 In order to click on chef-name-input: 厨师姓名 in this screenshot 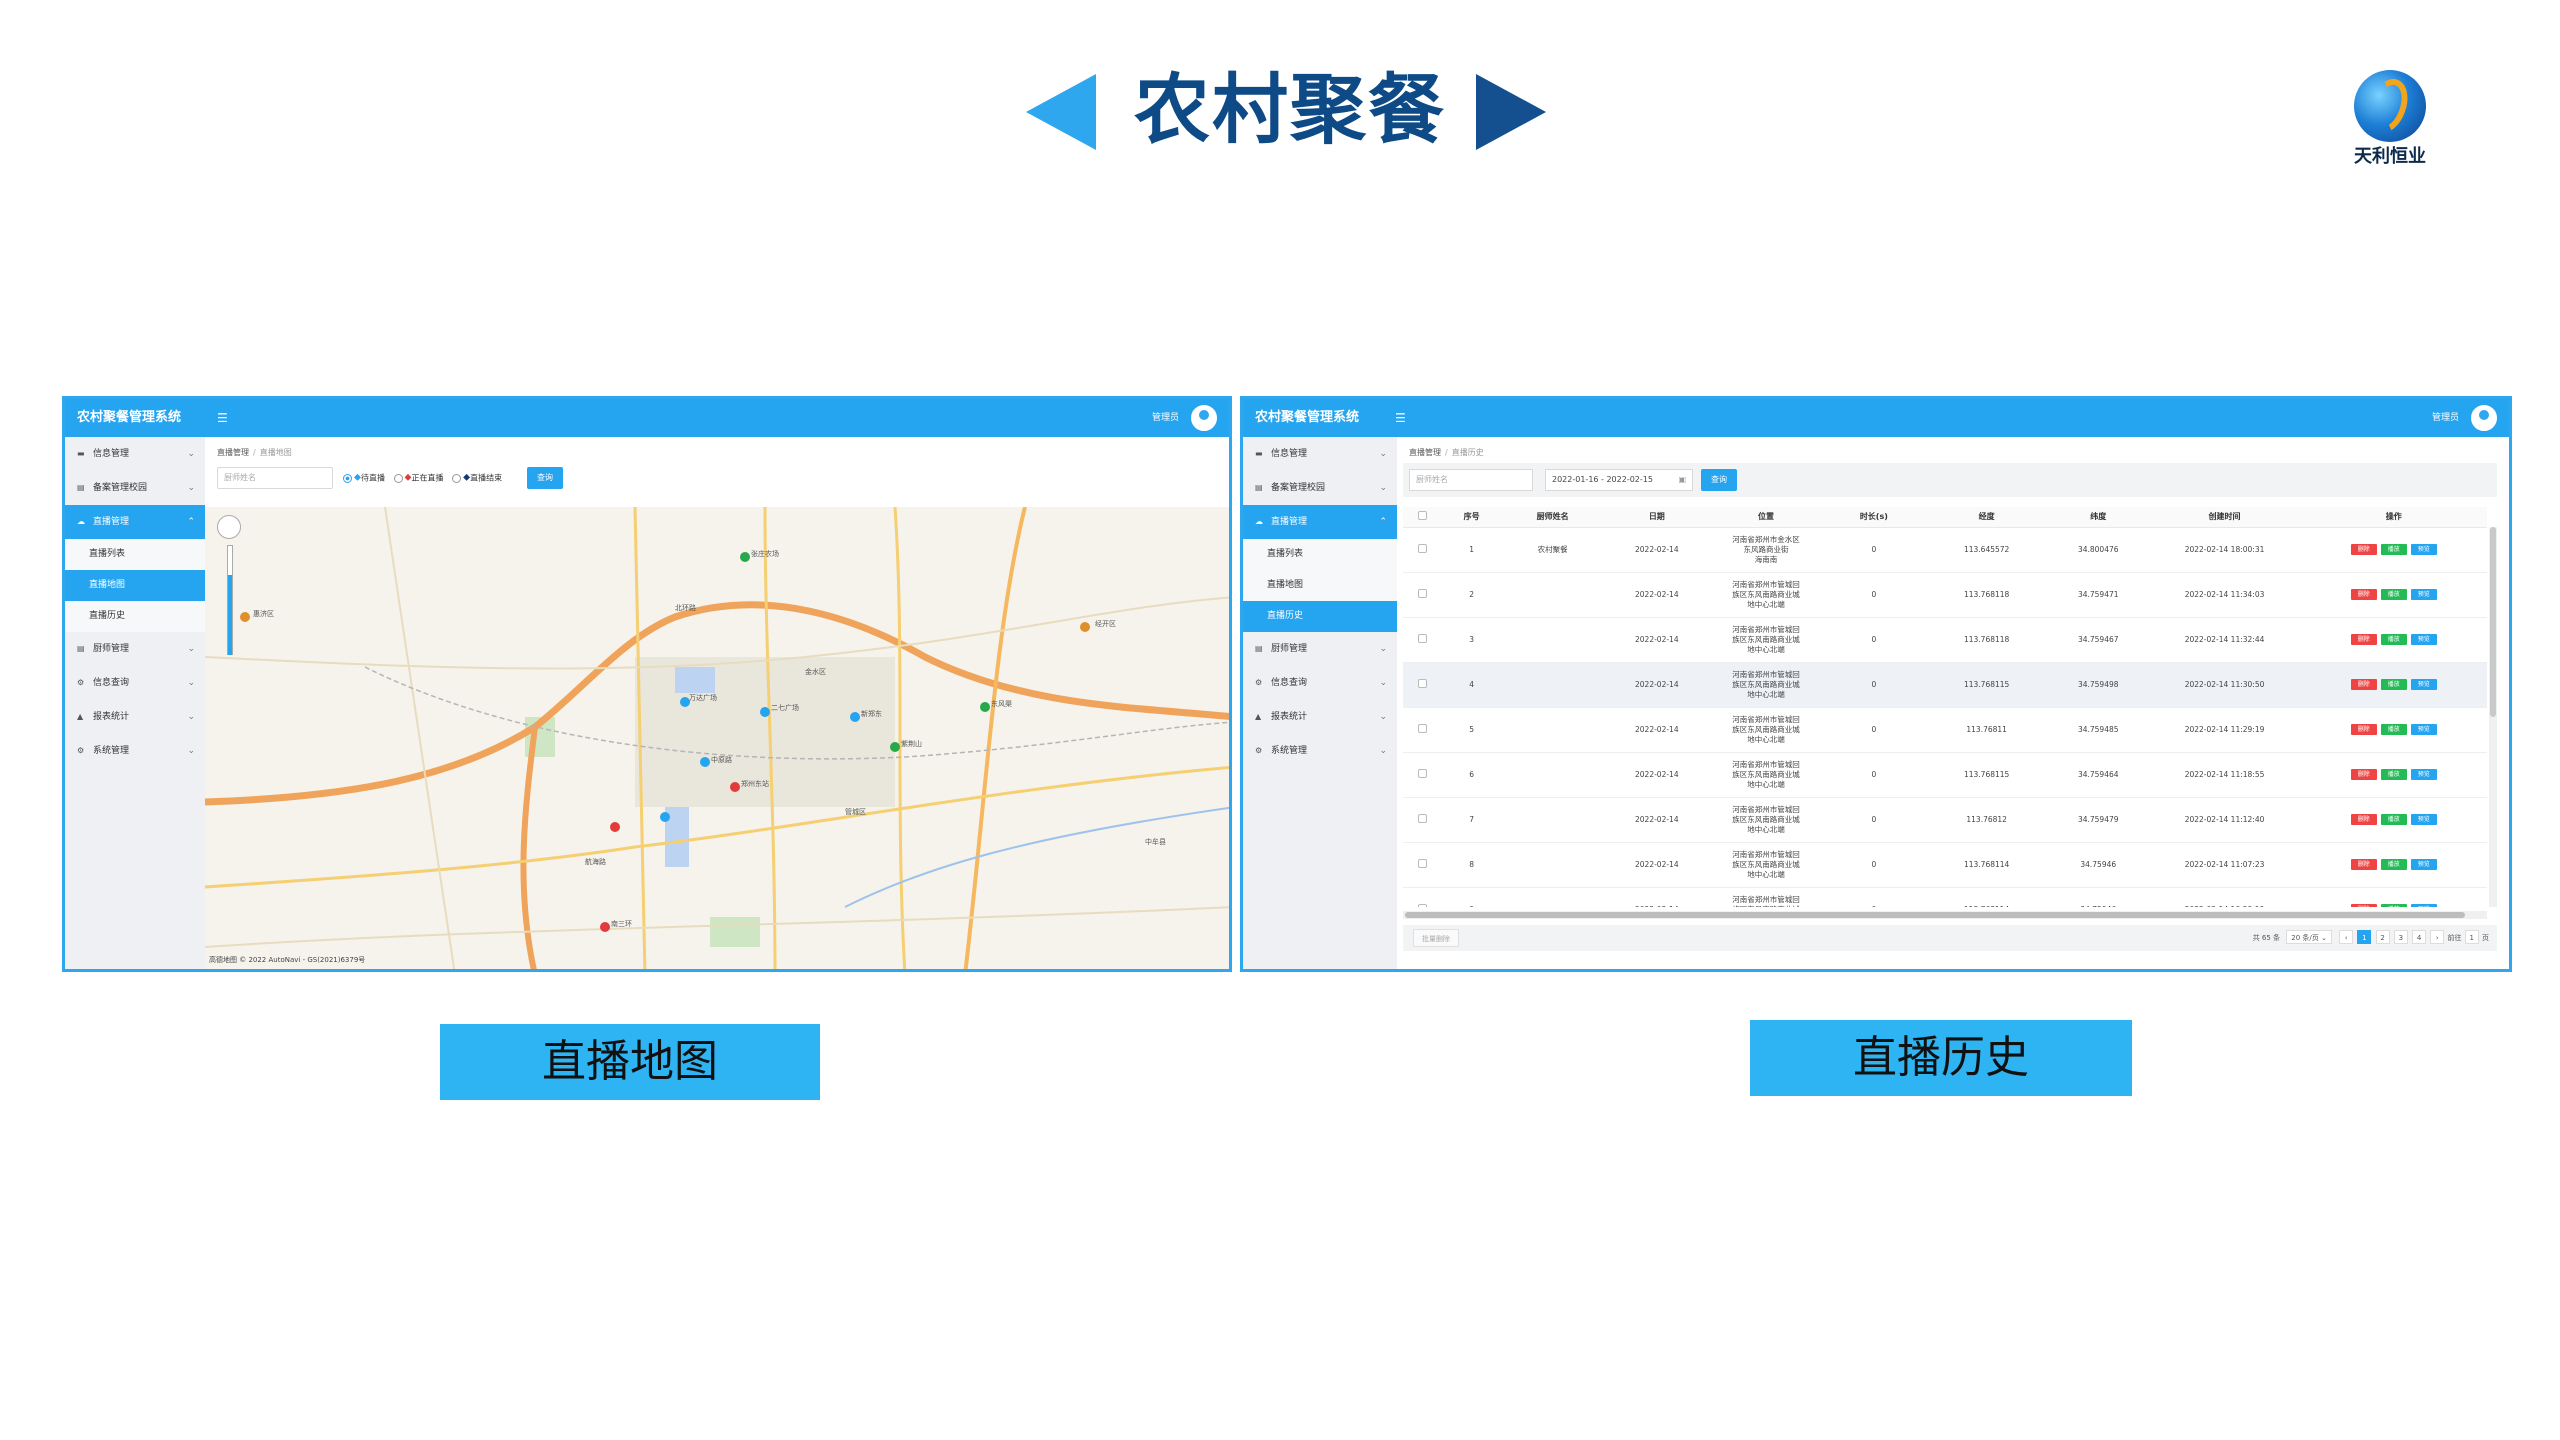, I will do `click(1471, 480)`.